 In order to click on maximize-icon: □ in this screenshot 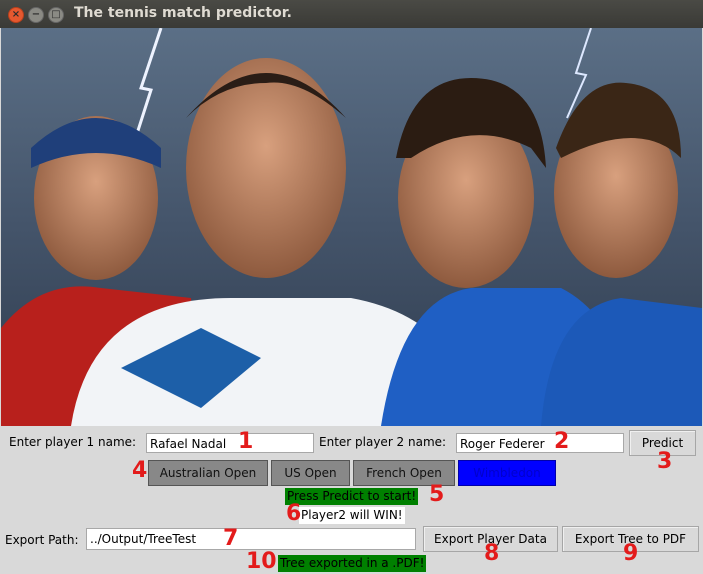, I will do `click(56, 15)`.